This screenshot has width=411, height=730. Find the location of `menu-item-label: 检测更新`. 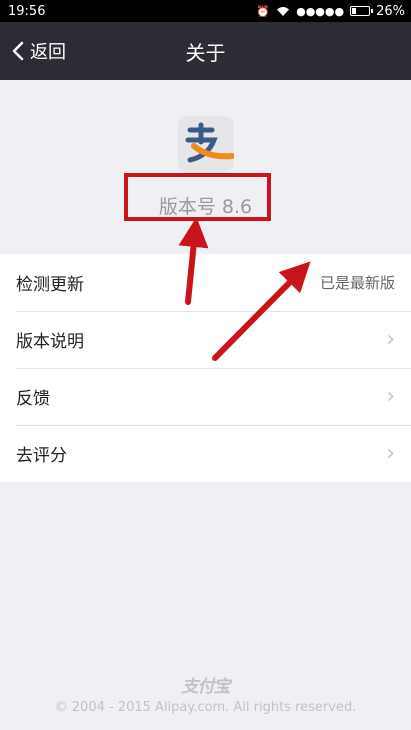

menu-item-label: 检测更新 is located at coordinates (50, 285).